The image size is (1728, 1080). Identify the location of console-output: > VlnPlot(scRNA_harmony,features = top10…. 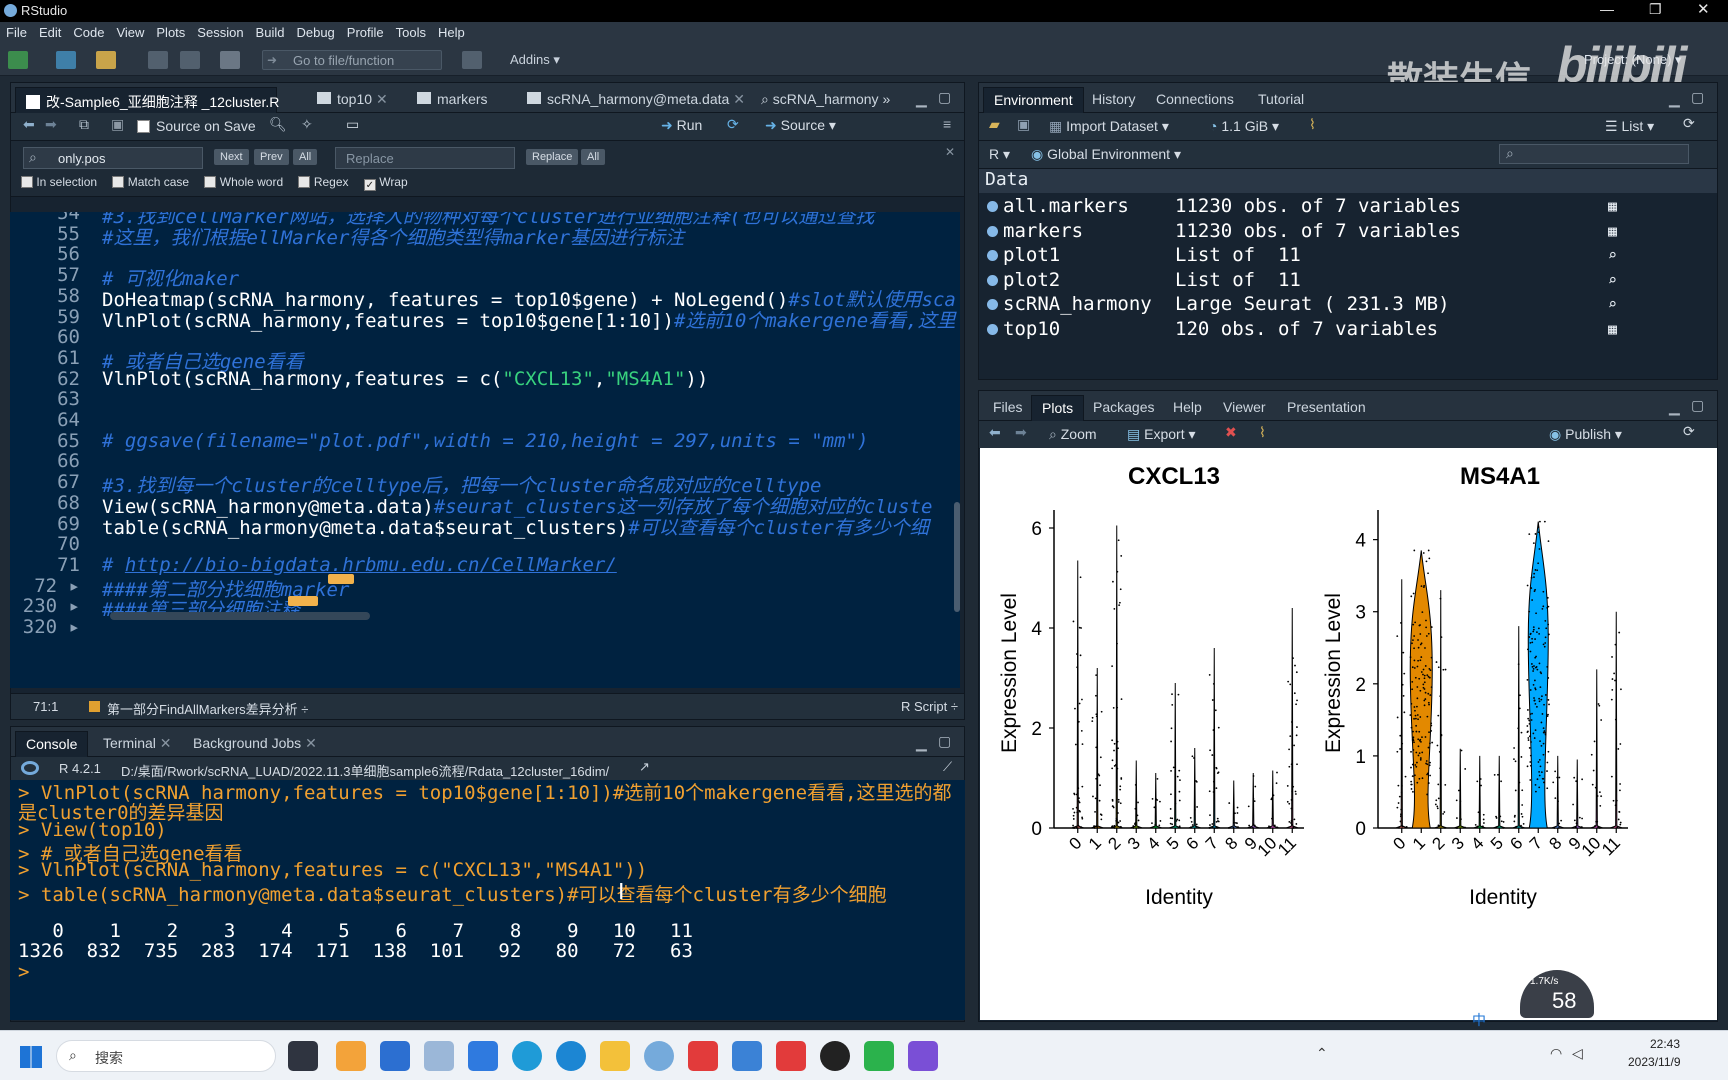
(487, 900).